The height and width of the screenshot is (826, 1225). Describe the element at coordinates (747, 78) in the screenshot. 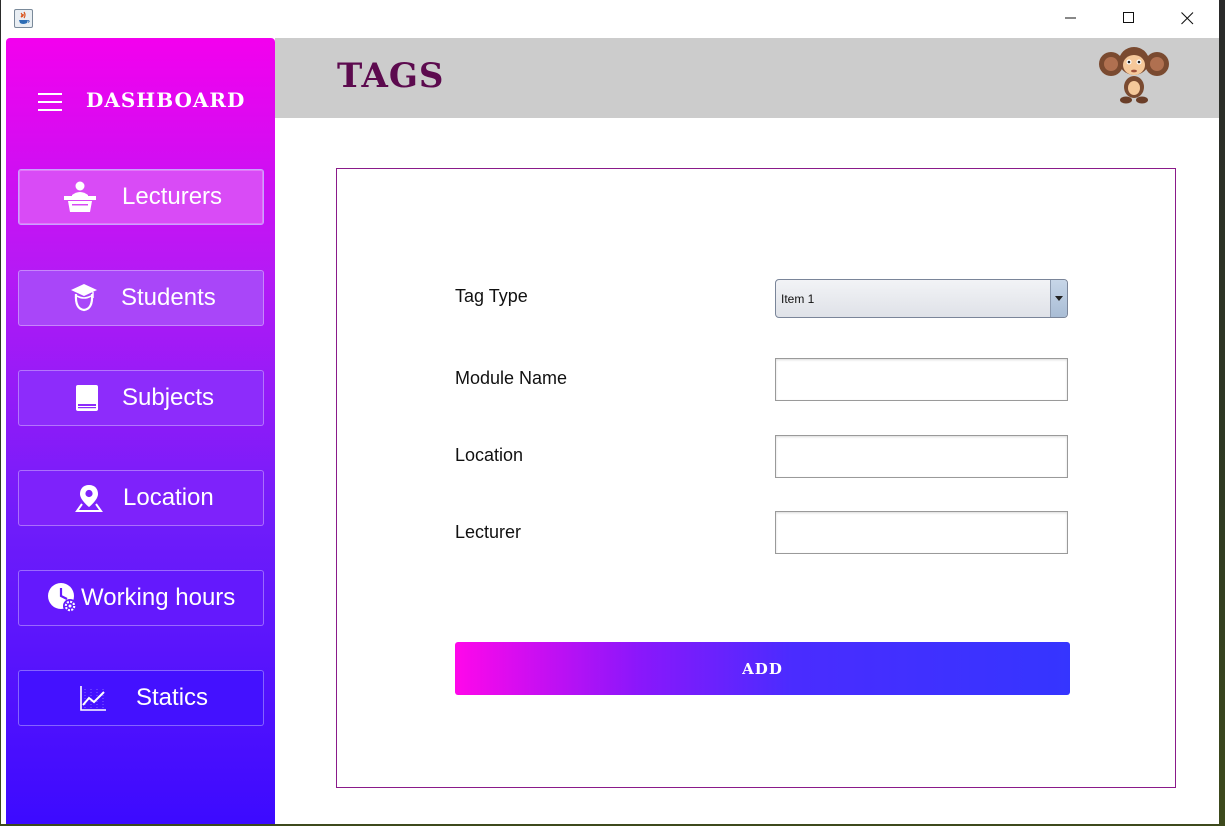

I see `page-header: TAGS` at that location.